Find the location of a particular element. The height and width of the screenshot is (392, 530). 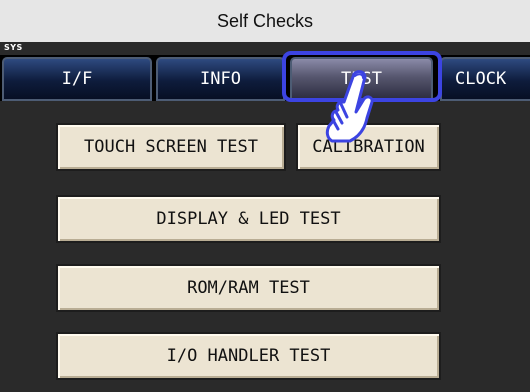

tab-if: I/F is located at coordinates (77, 79).